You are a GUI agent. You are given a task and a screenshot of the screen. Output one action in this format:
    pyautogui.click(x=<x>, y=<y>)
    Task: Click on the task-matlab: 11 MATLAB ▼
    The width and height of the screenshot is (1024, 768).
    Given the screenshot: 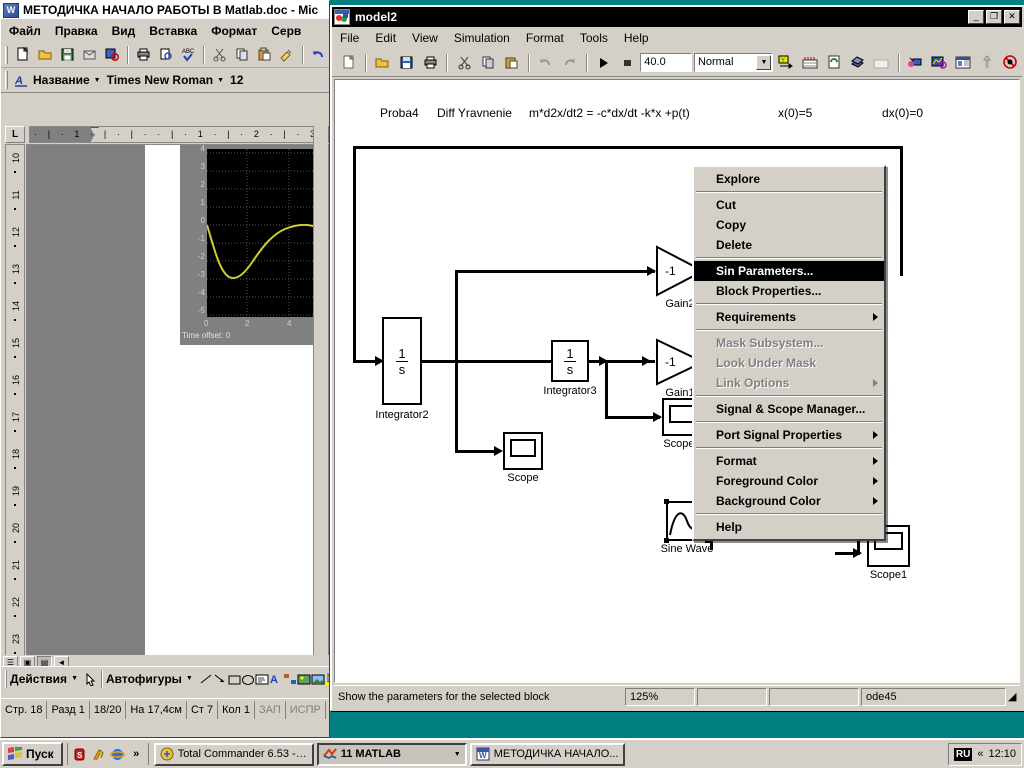 What is the action you would take?
    pyautogui.click(x=391, y=754)
    